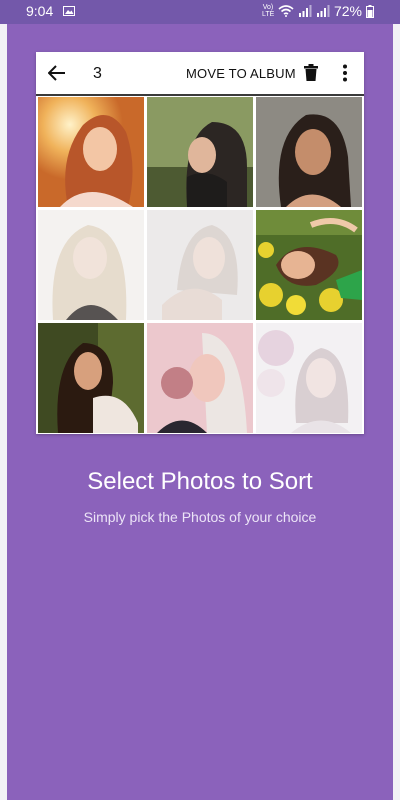 The width and height of the screenshot is (400, 800). What do you see at coordinates (347, 11) in the screenshot?
I see `battery-percent: 72%` at bounding box center [347, 11].